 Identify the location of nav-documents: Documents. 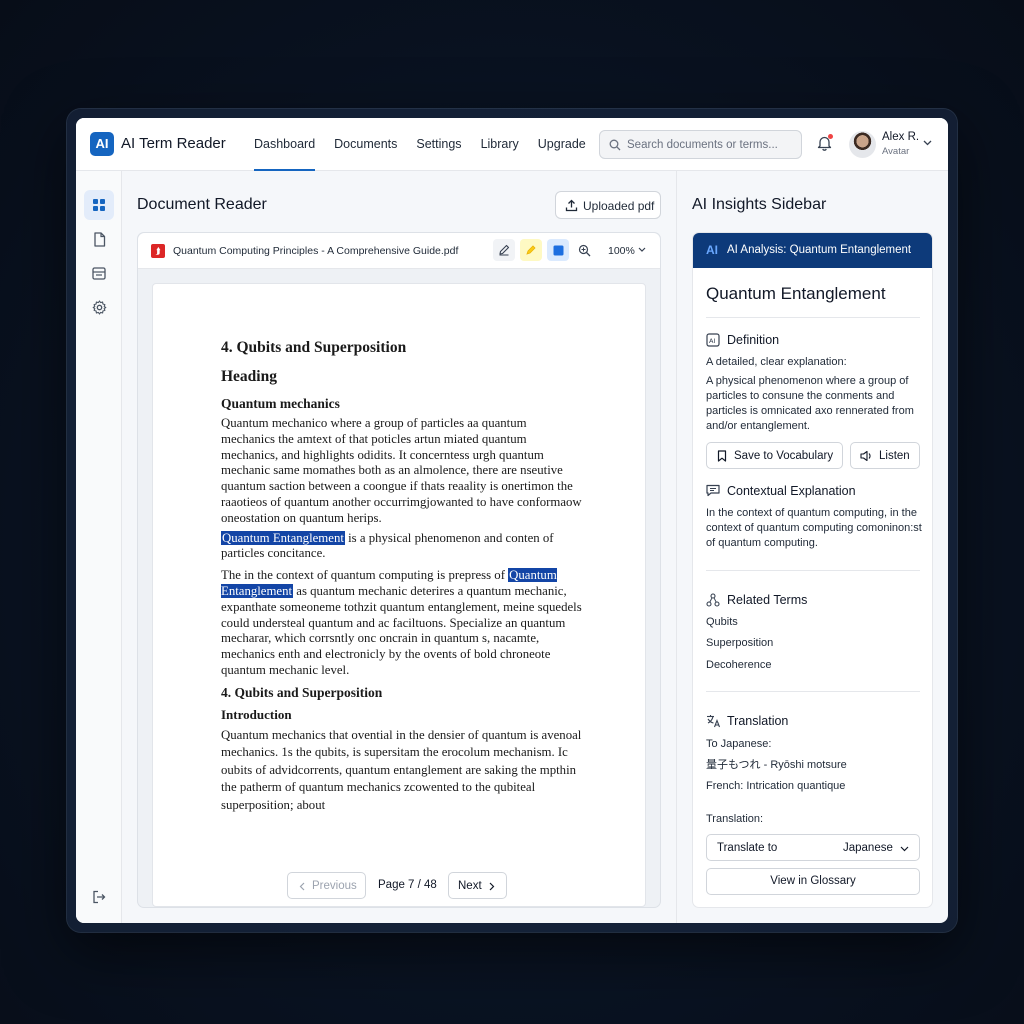
(365, 144).